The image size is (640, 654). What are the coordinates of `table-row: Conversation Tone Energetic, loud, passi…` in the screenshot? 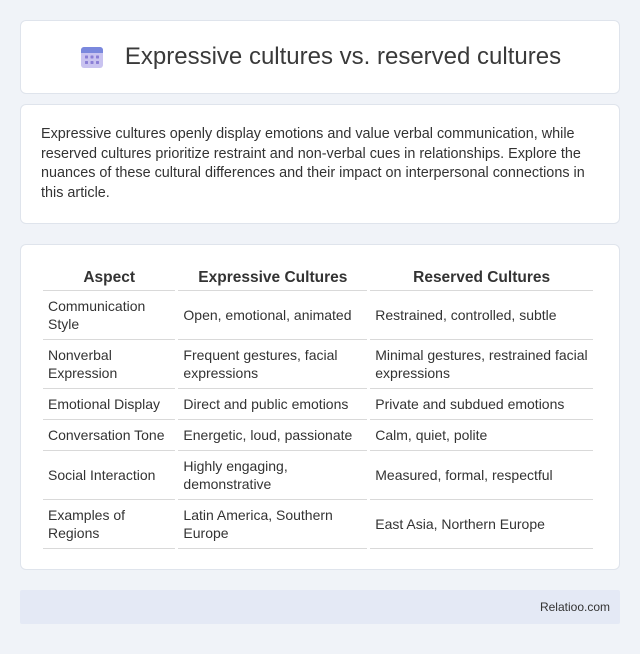 It's located at (318, 435).